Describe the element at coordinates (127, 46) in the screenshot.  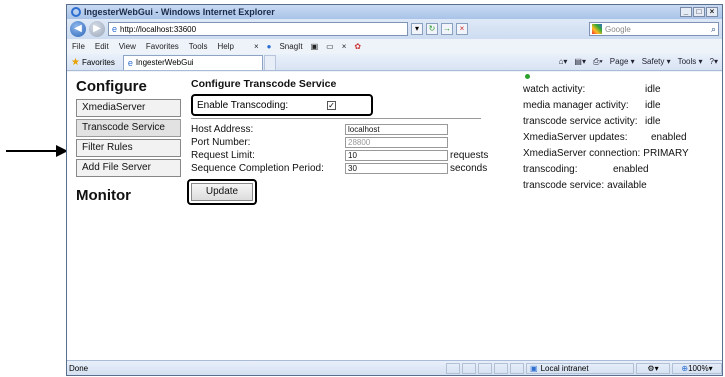
I see `menu-view: View` at that location.